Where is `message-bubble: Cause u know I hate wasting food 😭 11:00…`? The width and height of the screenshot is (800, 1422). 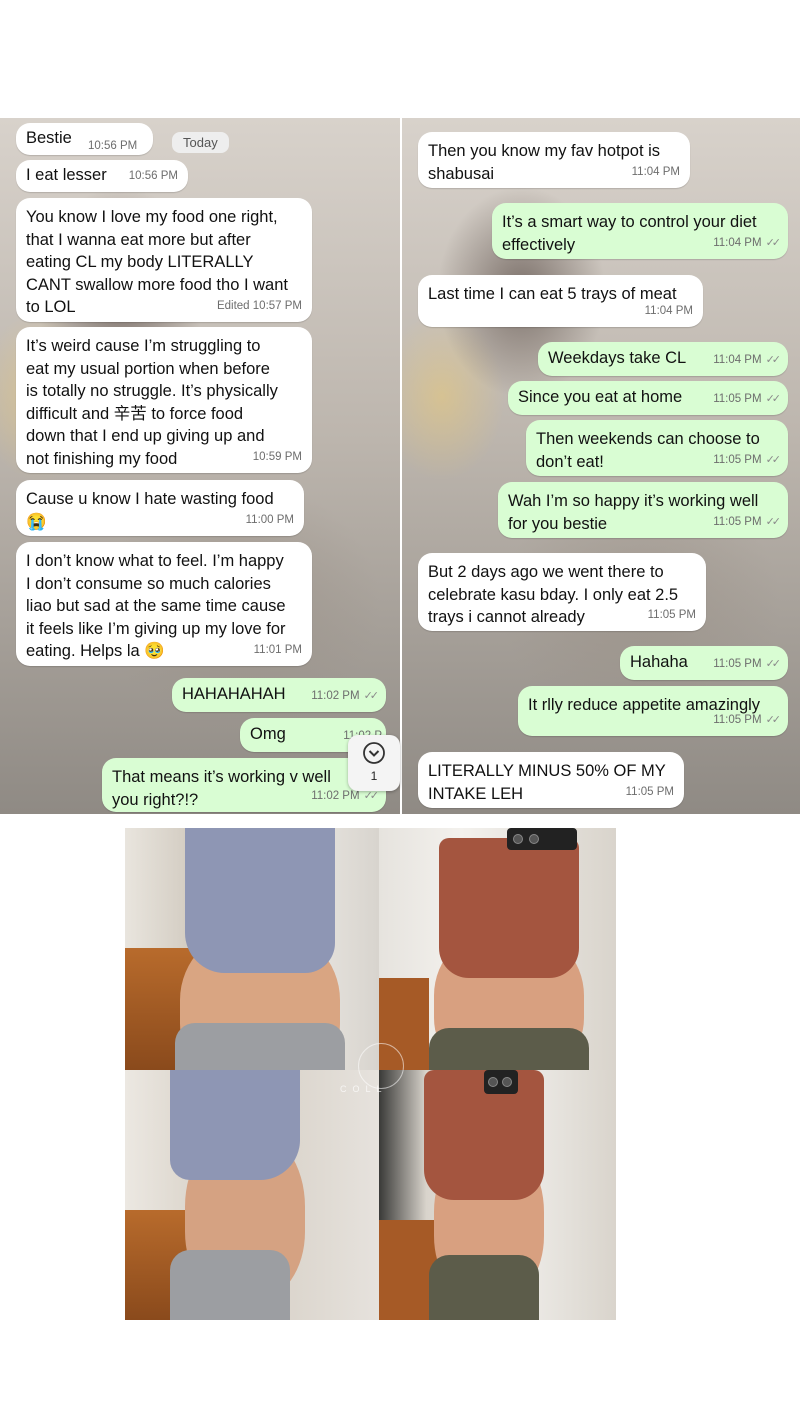
message-bubble: Cause u know I hate wasting food 😭 11:00… is located at coordinates (160, 508).